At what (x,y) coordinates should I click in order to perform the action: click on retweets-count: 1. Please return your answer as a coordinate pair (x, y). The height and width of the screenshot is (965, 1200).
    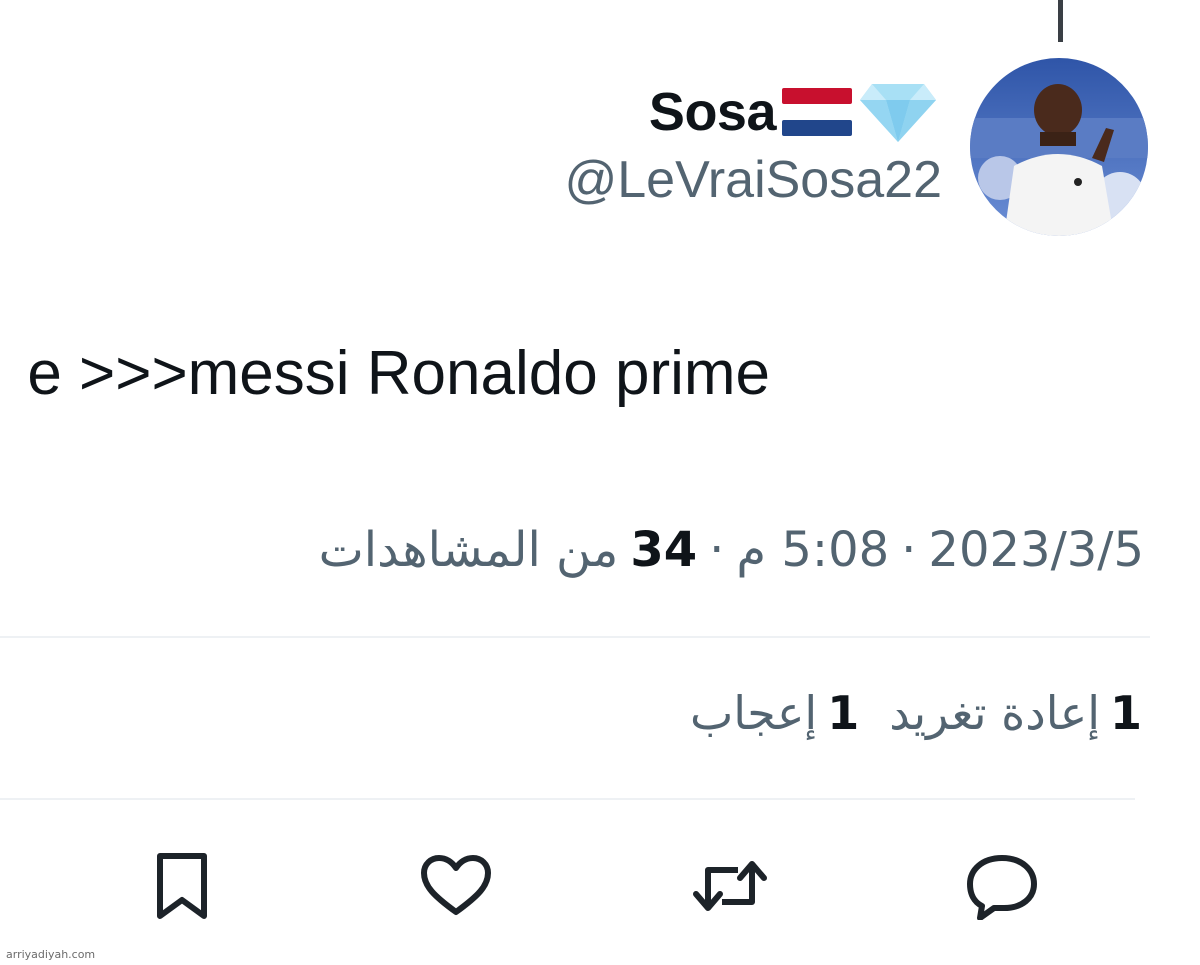
    Looking at the image, I should click on (1125, 713).